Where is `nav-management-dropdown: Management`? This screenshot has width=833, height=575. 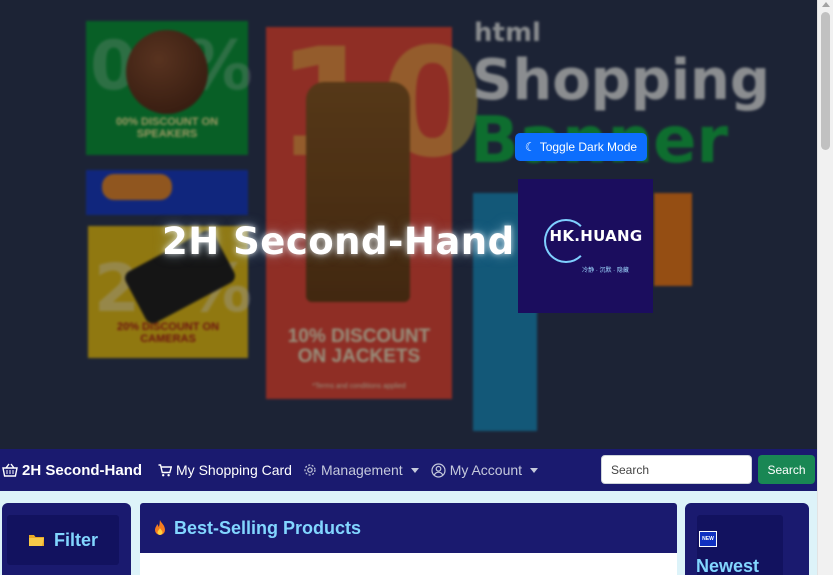
nav-management-dropdown: Management is located at coordinates (361, 470).